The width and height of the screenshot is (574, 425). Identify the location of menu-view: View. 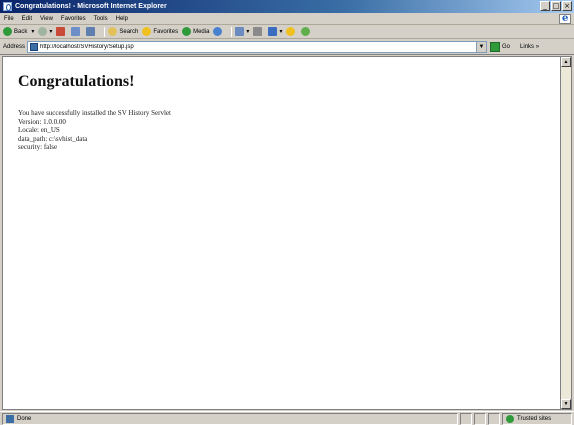
(46, 19).